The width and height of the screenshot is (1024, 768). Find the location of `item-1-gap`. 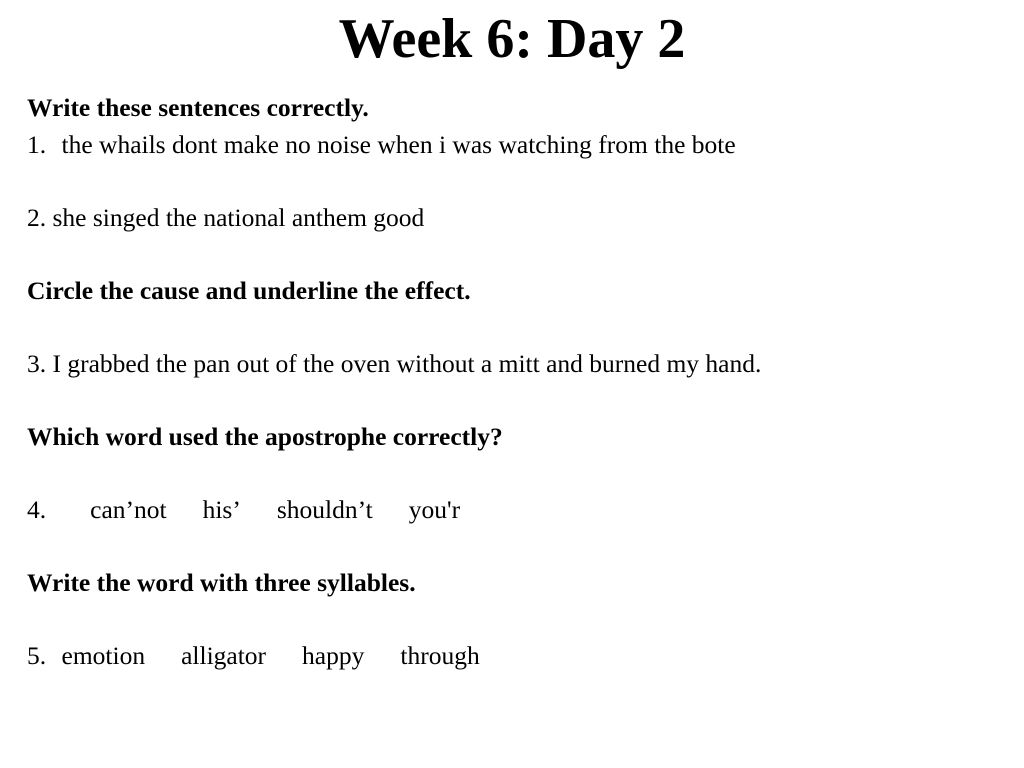

item-1-gap is located at coordinates (50, 145).